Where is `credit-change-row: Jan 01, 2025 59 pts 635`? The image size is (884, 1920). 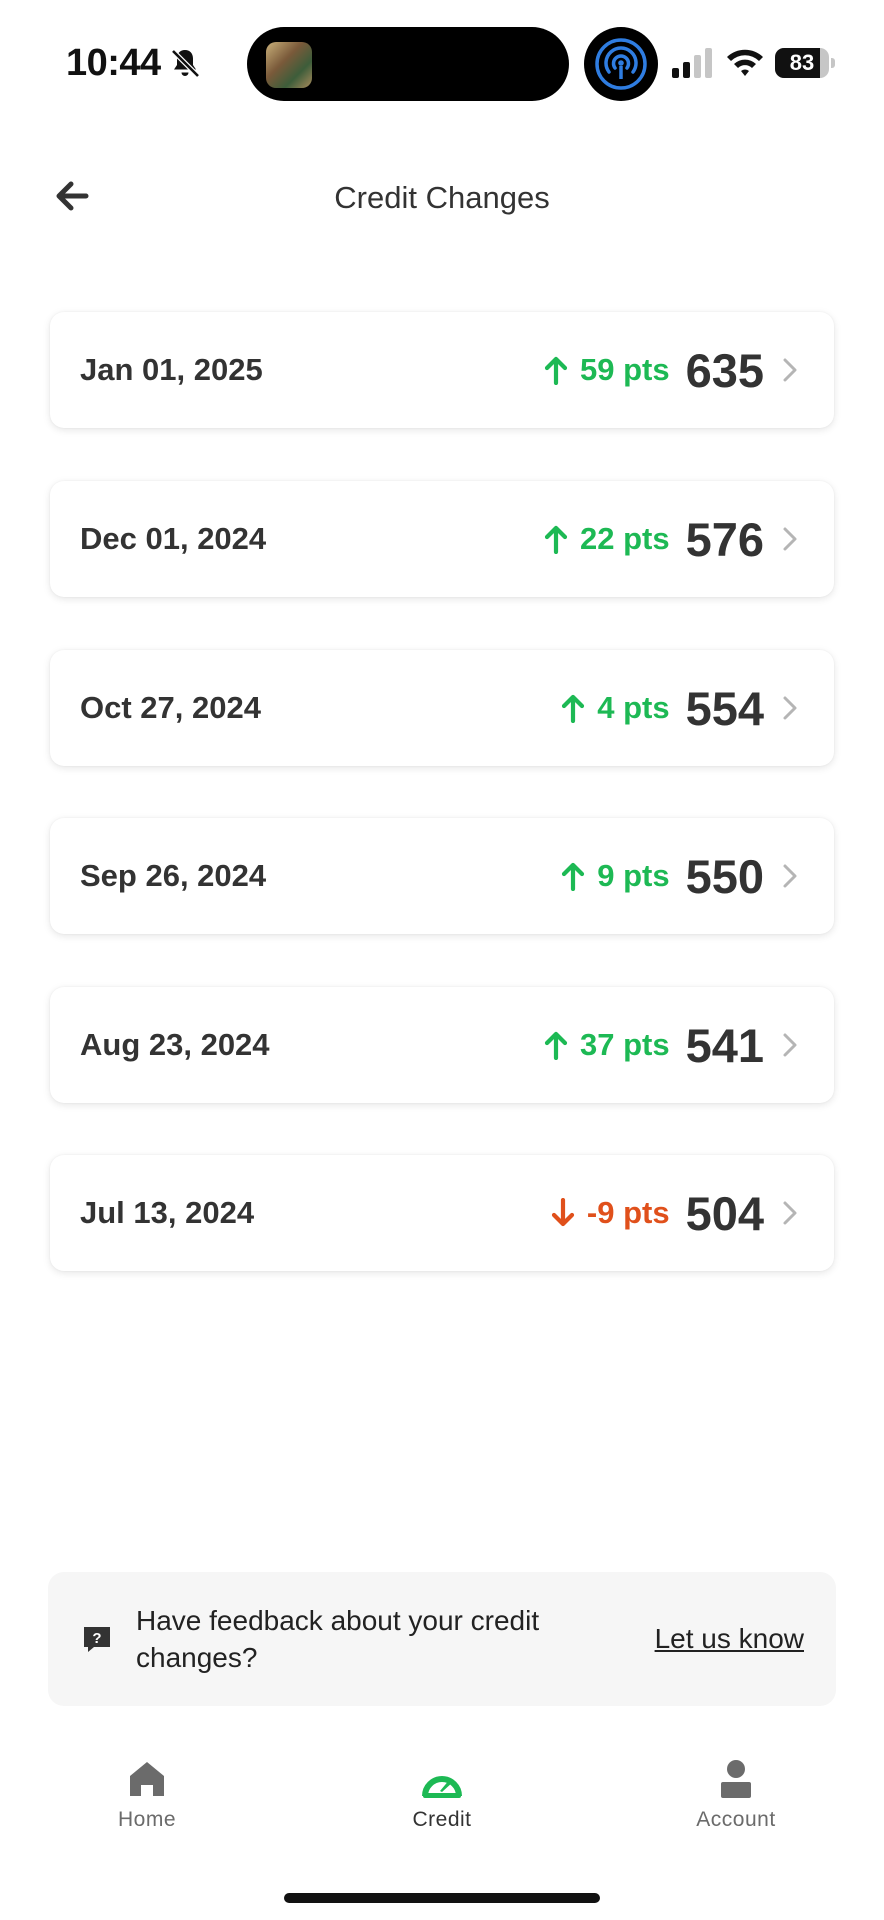 credit-change-row: Jan 01, 2025 59 pts 635 is located at coordinates (442, 370).